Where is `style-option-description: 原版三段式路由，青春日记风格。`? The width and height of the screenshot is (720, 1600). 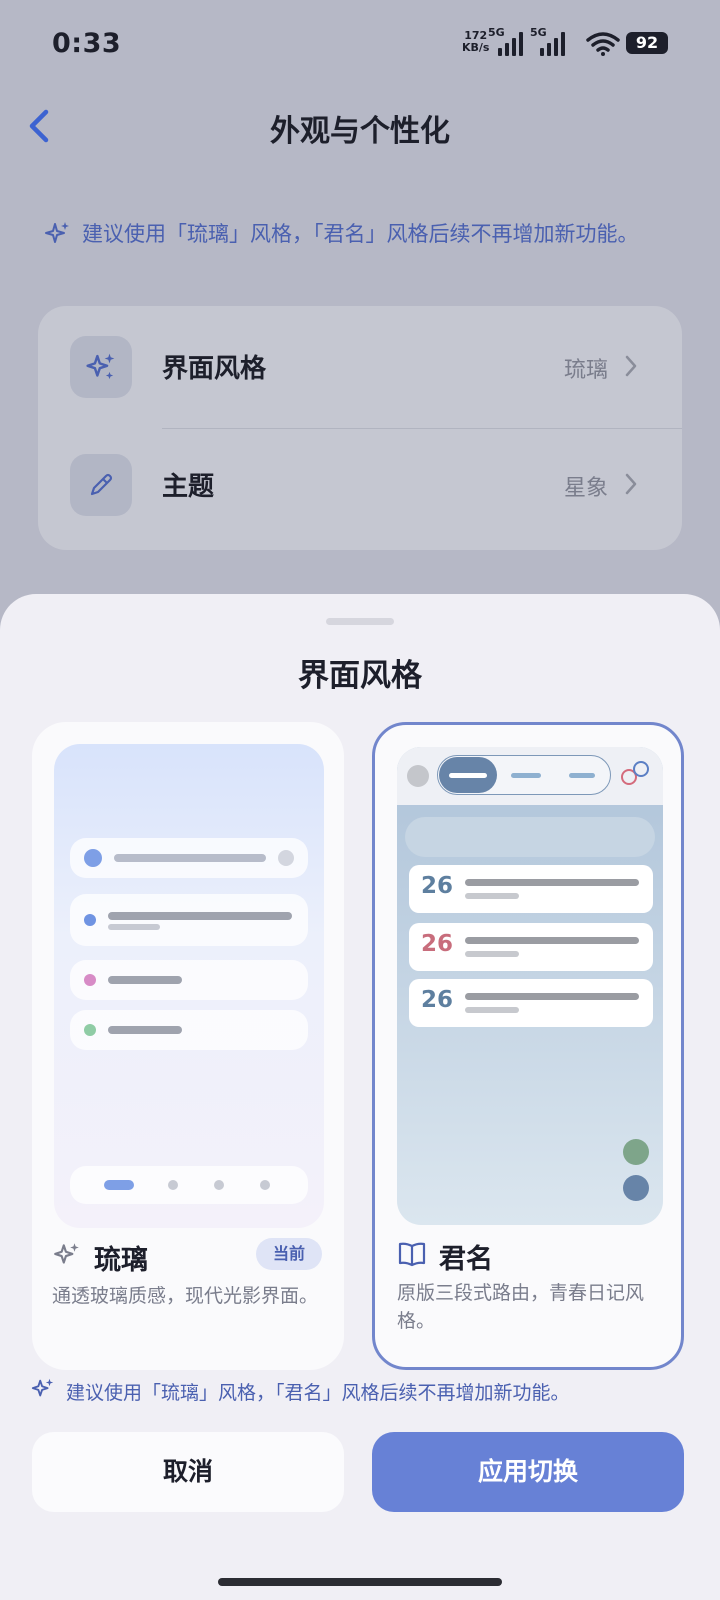
style-option-description: 原版三段式路由，青春日记风格。 is located at coordinates (521, 1307).